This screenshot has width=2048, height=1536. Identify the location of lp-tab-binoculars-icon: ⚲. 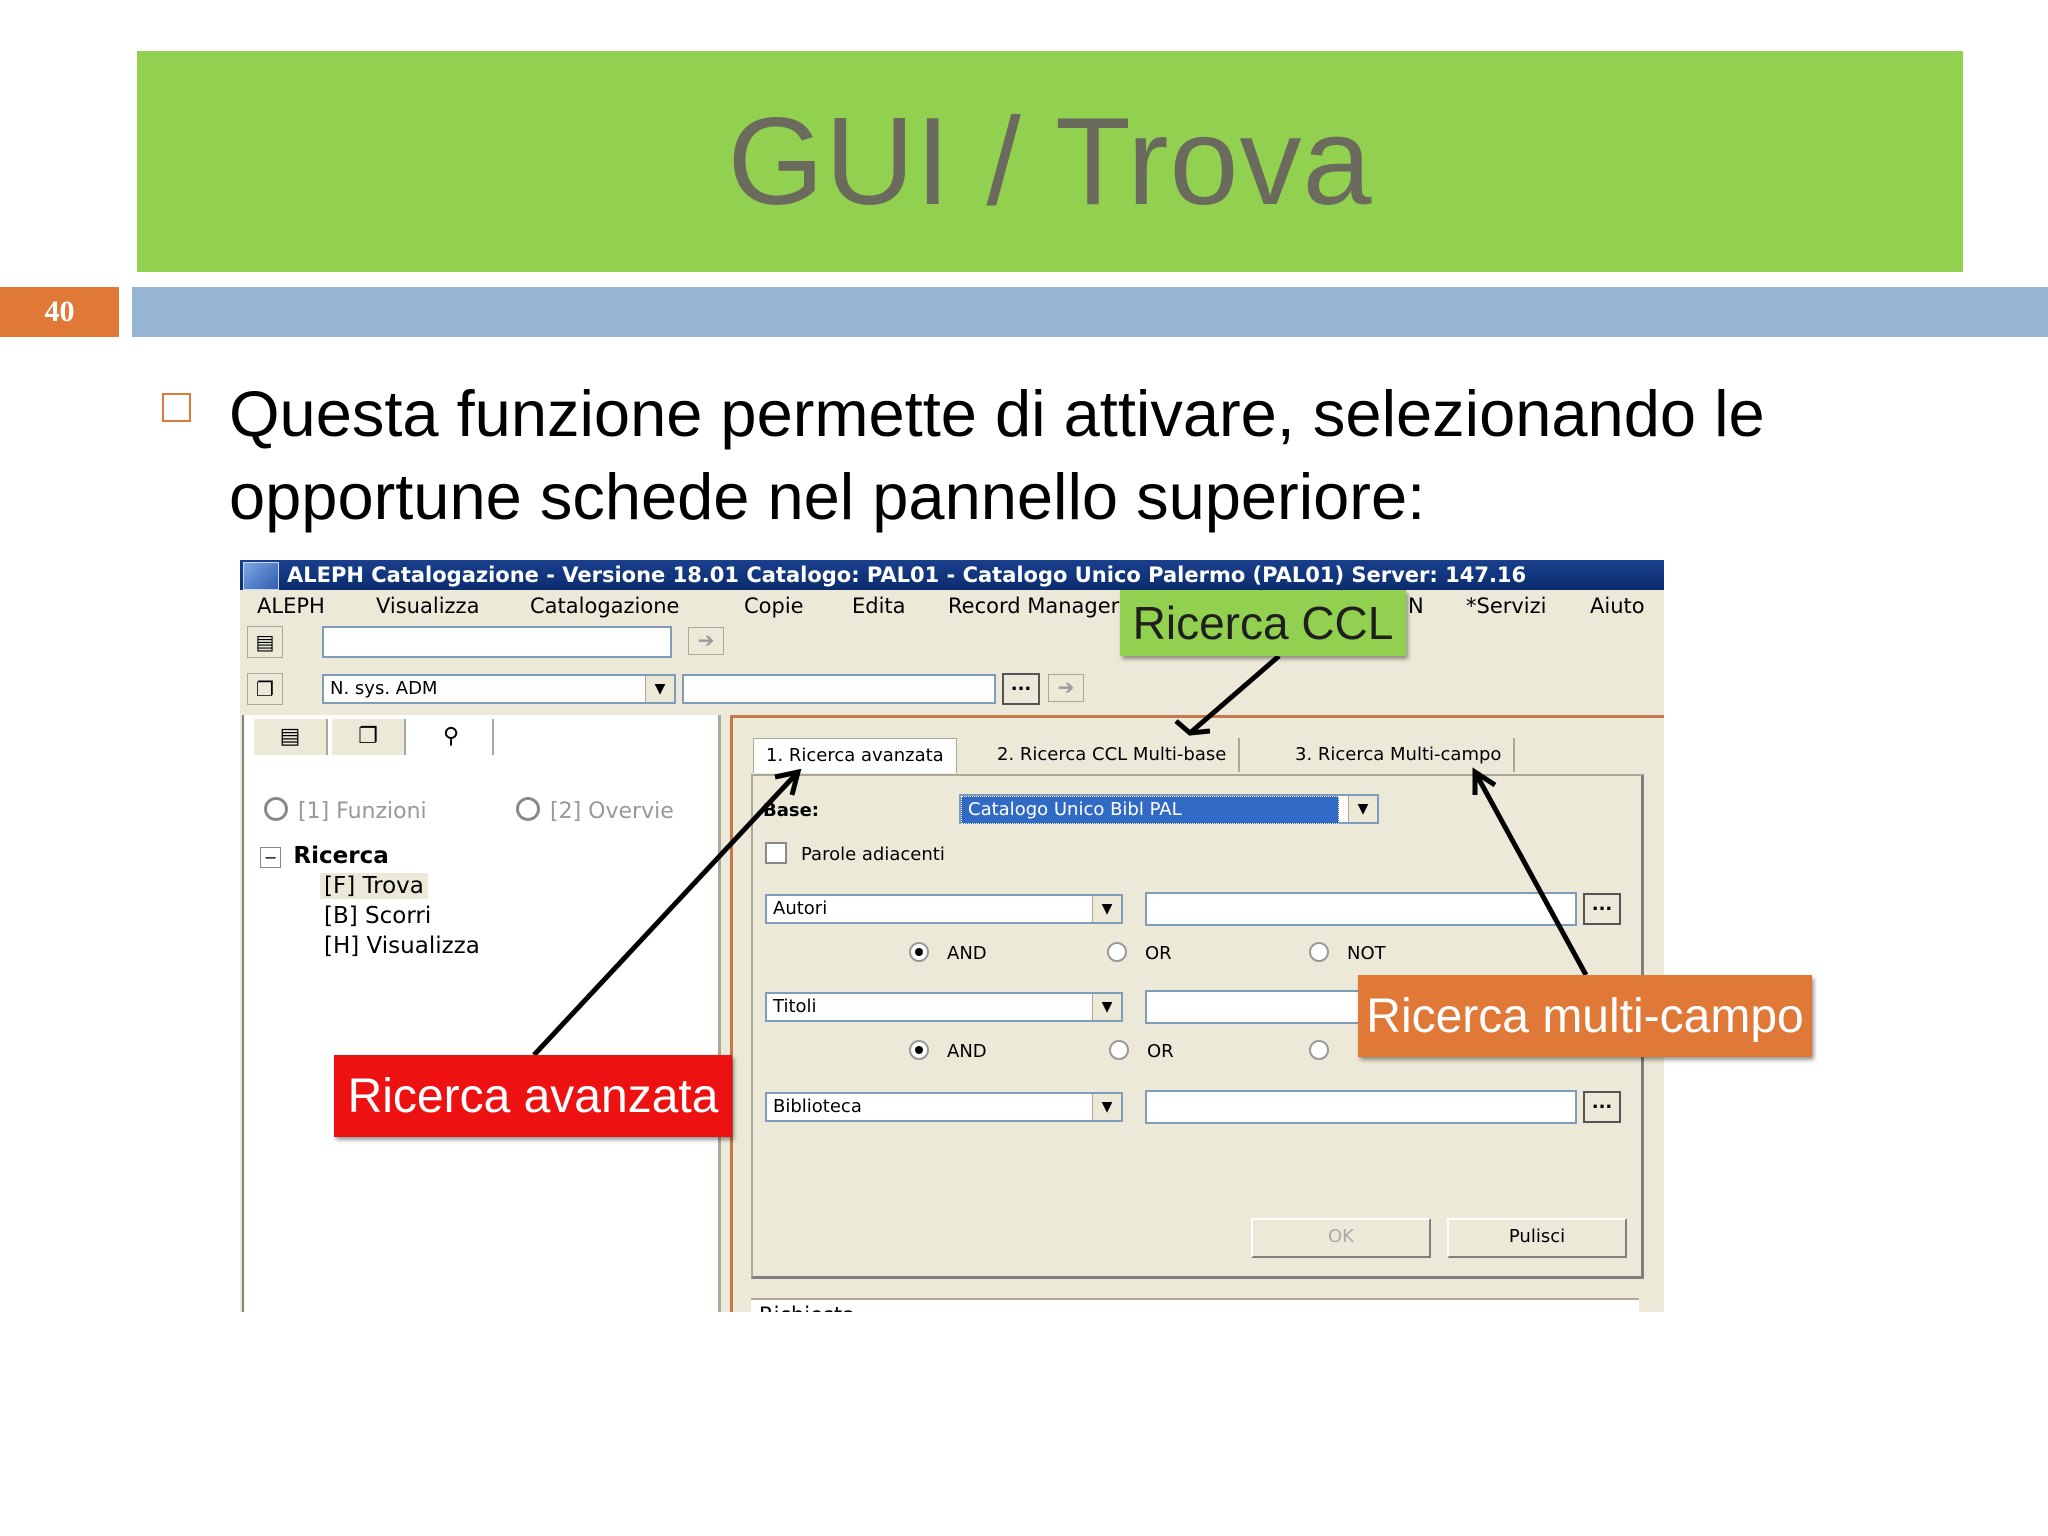
(452, 737).